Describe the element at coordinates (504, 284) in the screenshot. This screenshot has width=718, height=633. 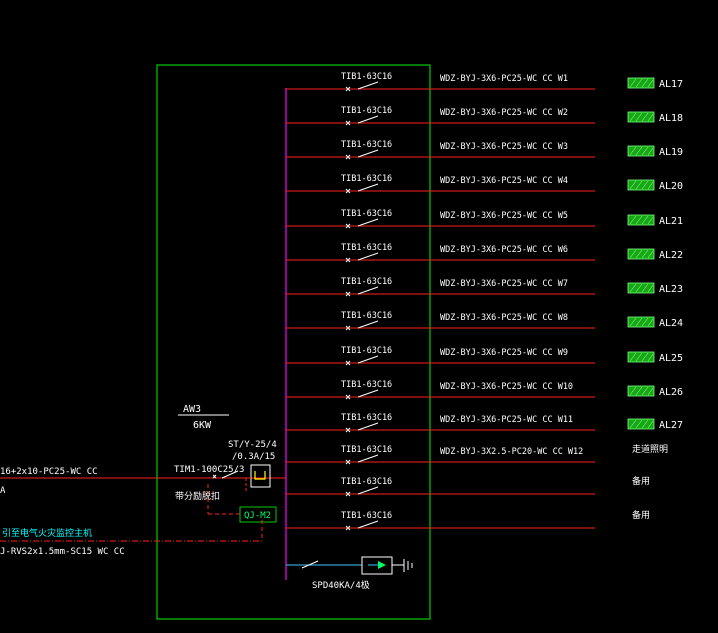
I see `circuit-cable-label: WDZ-BYJ-3X6-PC25-WC CC W7` at that location.